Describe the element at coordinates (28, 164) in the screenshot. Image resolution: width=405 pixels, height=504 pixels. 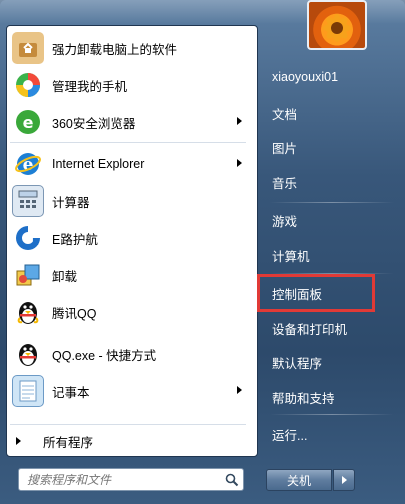
I see `internet-explorer-icon: e` at that location.